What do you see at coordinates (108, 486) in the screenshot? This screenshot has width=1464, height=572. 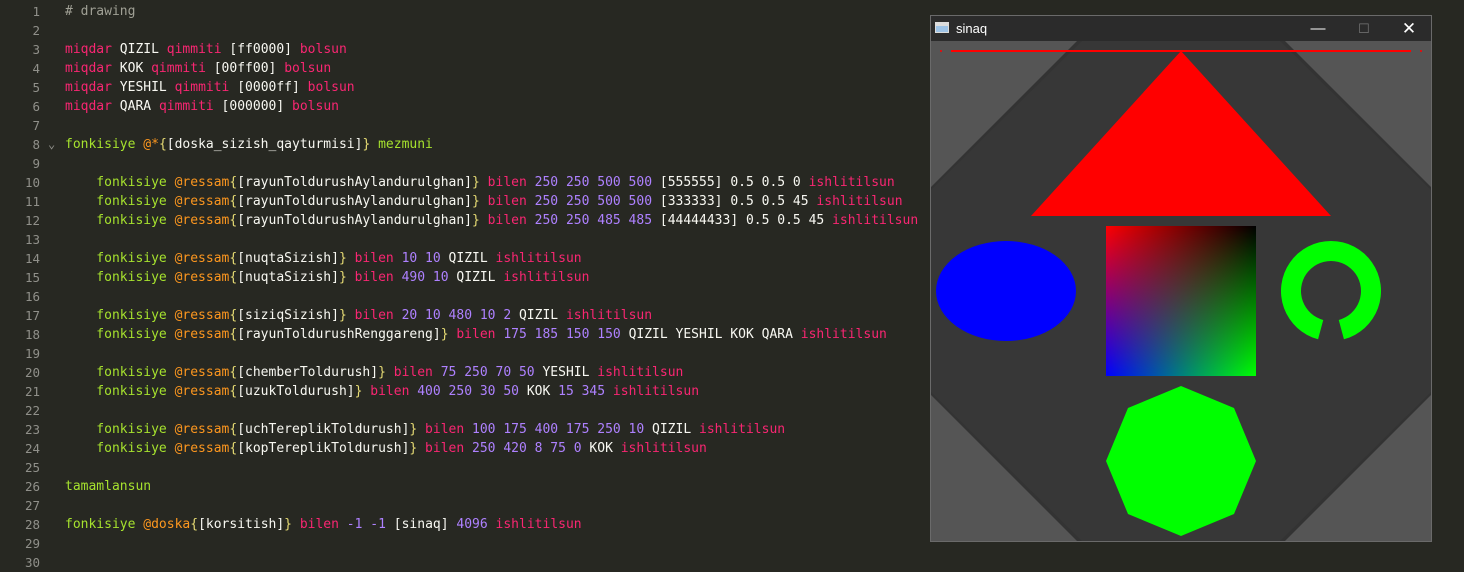 I see `code-text: tamamlansun` at bounding box center [108, 486].